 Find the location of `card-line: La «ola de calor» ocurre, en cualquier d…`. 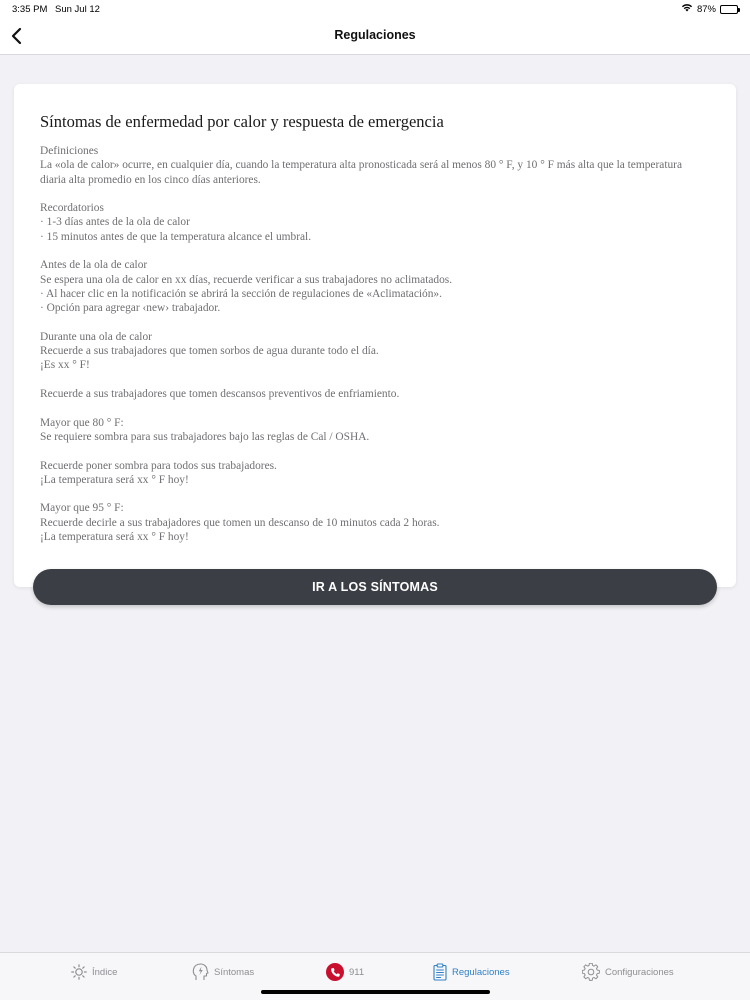

card-line: La «ola de calor» ocurre, en cualquier d… is located at coordinates (361, 172).